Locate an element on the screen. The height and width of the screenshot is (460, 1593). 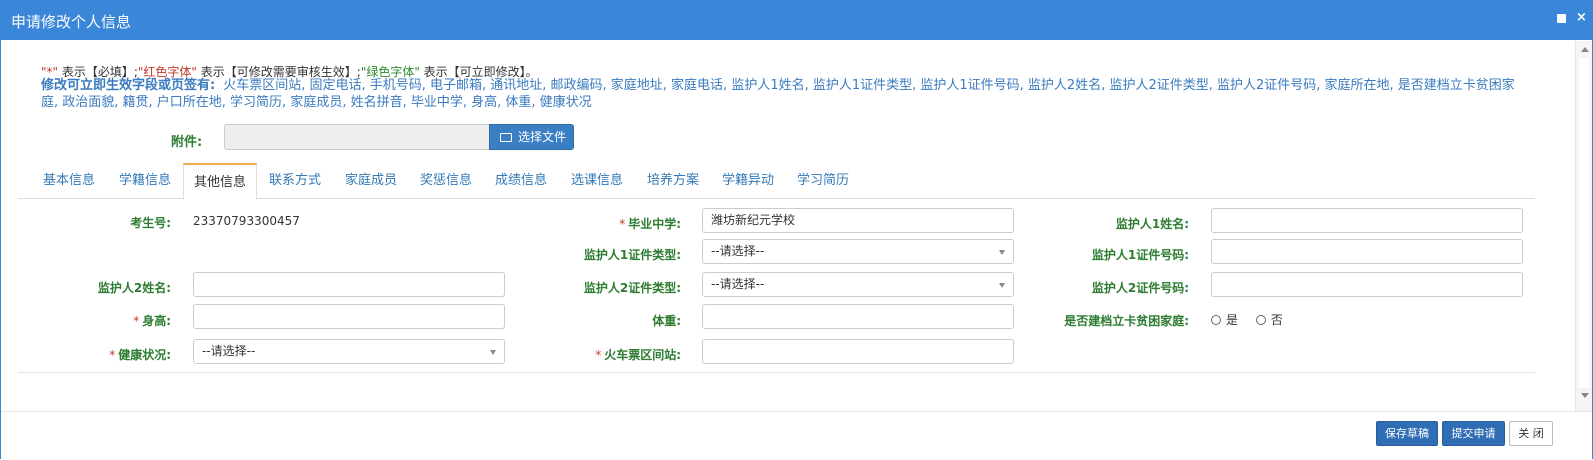
guardian2-idtype-select: --请选择-- is located at coordinates (858, 284).